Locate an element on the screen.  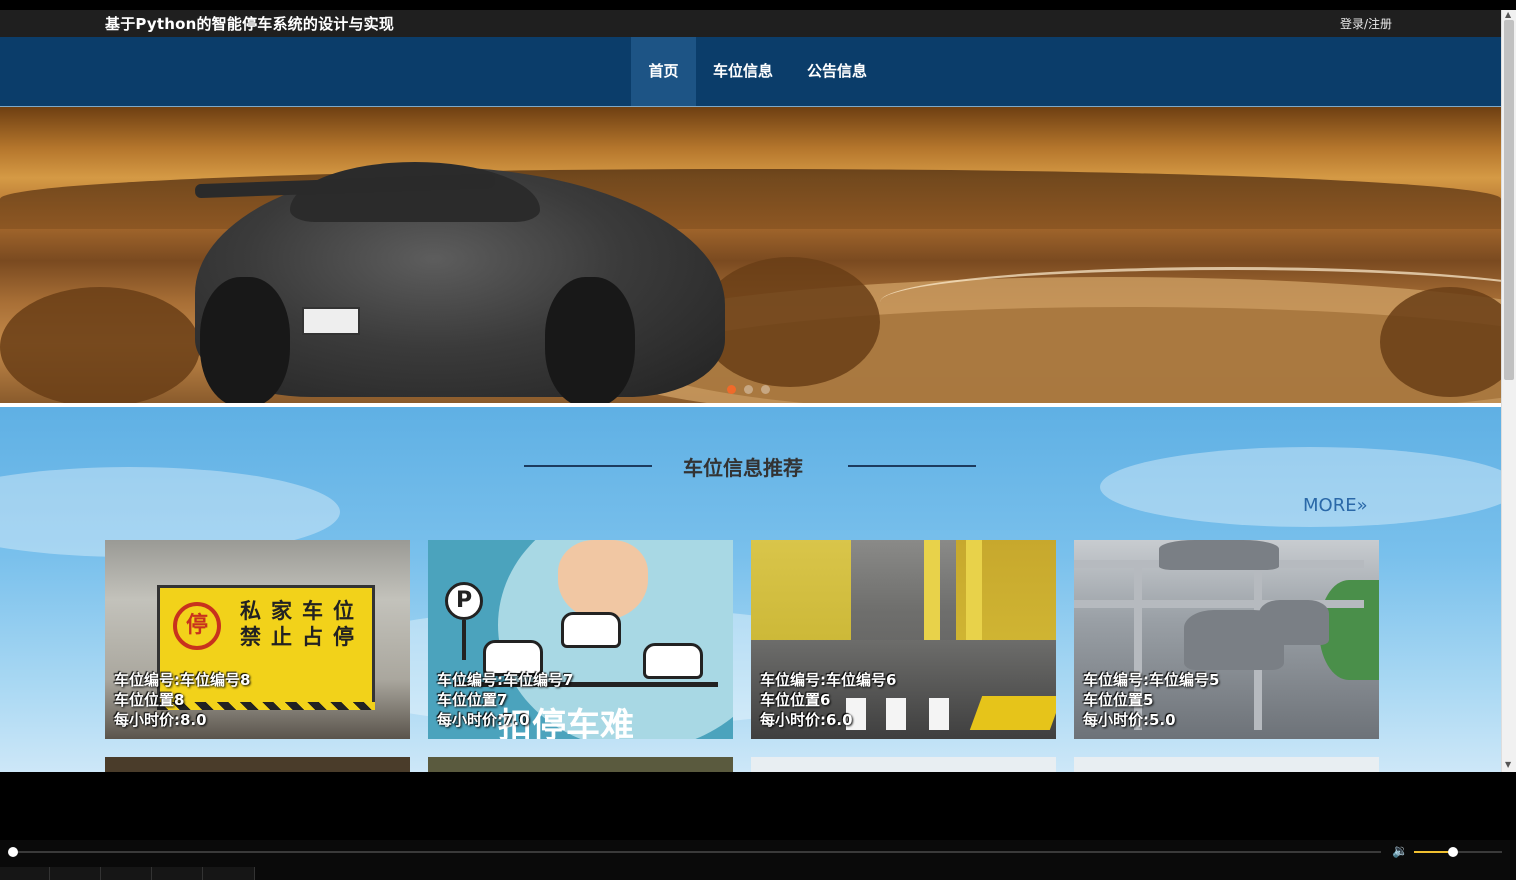
scroll-down-icon: ▼ is located at coordinates (1508, 764).